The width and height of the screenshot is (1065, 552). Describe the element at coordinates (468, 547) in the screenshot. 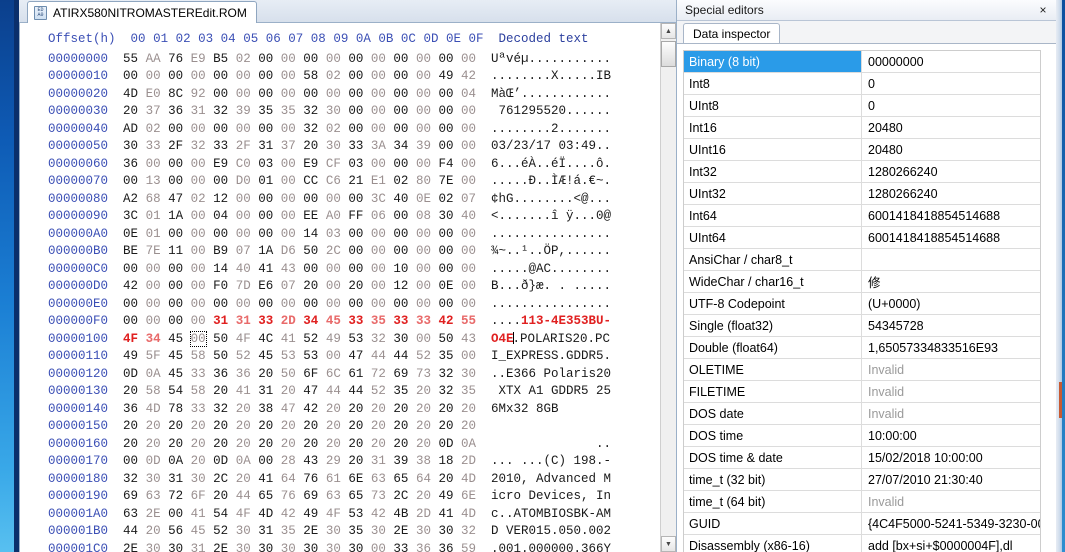

I see `hex-byte: 59` at that location.